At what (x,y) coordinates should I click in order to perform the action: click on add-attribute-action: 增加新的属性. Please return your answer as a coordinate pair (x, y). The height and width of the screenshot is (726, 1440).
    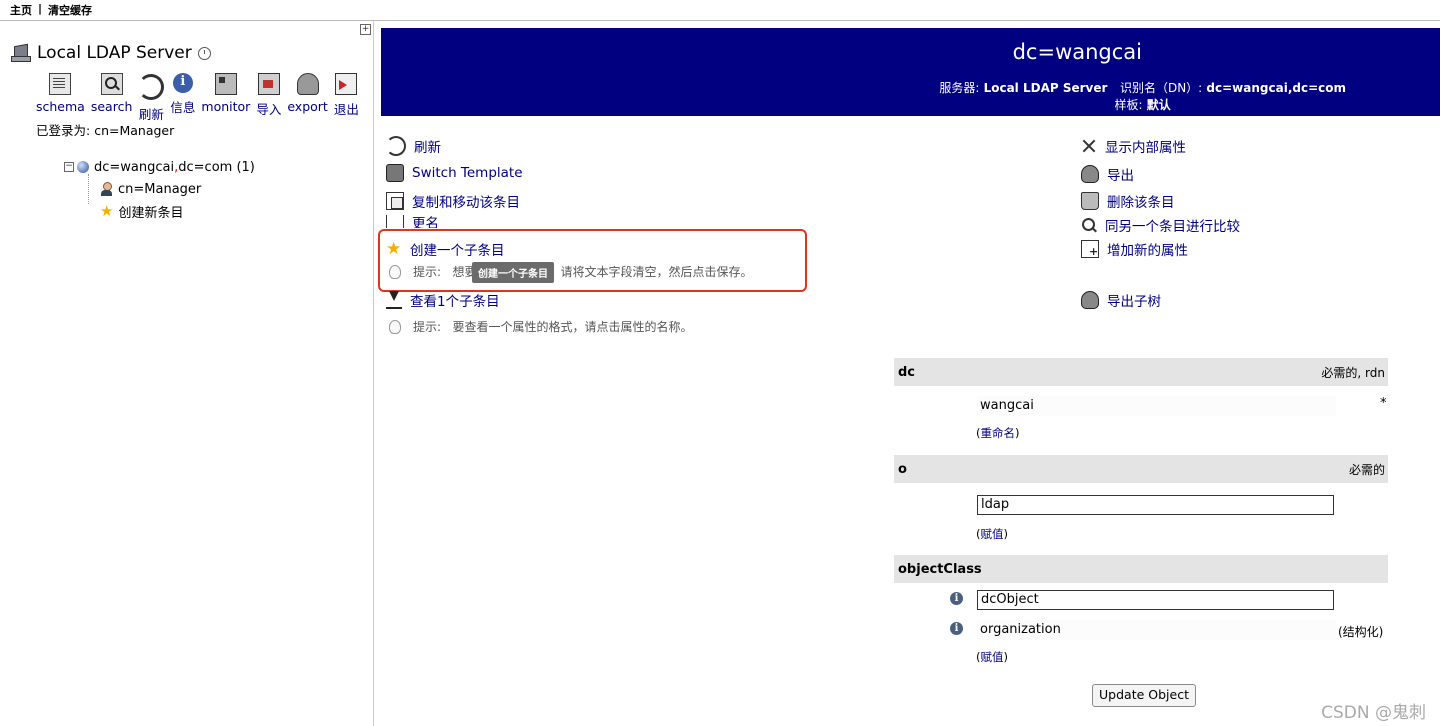
    Looking at the image, I should click on (1134, 249).